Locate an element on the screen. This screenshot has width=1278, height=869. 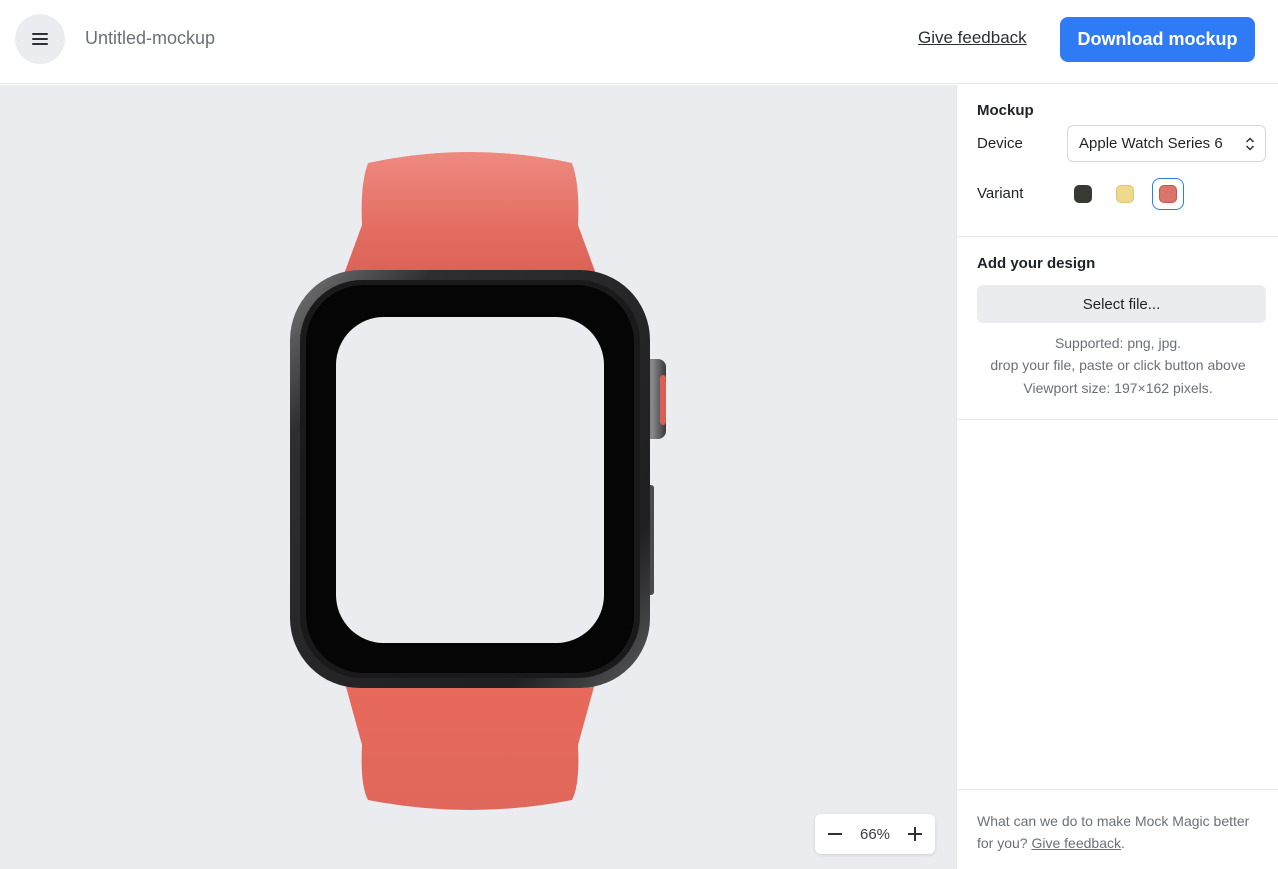
variant-label: Variant is located at coordinates (1000, 193).